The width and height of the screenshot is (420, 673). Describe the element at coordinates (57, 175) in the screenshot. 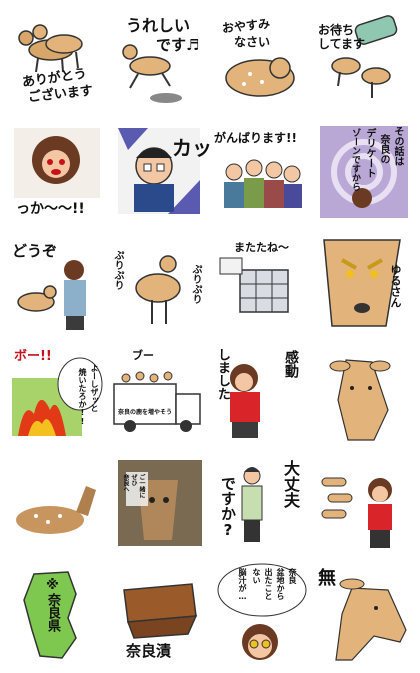

I see `sticker-shock: っか〜〜!!` at that location.